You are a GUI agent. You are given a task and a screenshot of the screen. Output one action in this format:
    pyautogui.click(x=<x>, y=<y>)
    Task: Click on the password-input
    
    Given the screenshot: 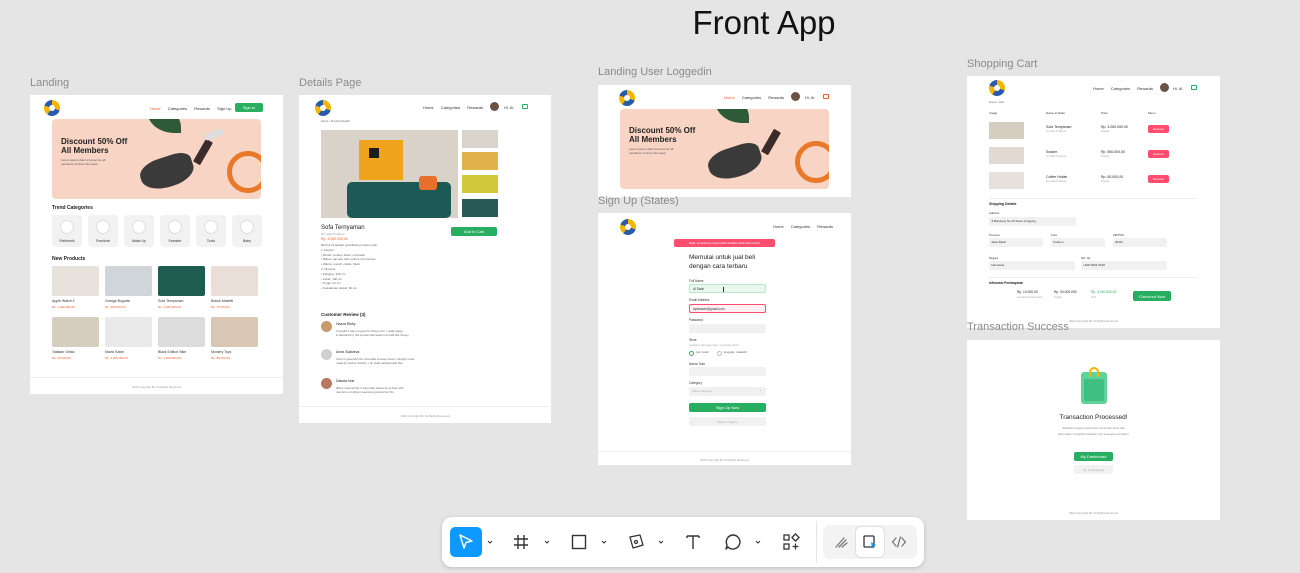 What is the action you would take?
    pyautogui.click(x=727, y=328)
    